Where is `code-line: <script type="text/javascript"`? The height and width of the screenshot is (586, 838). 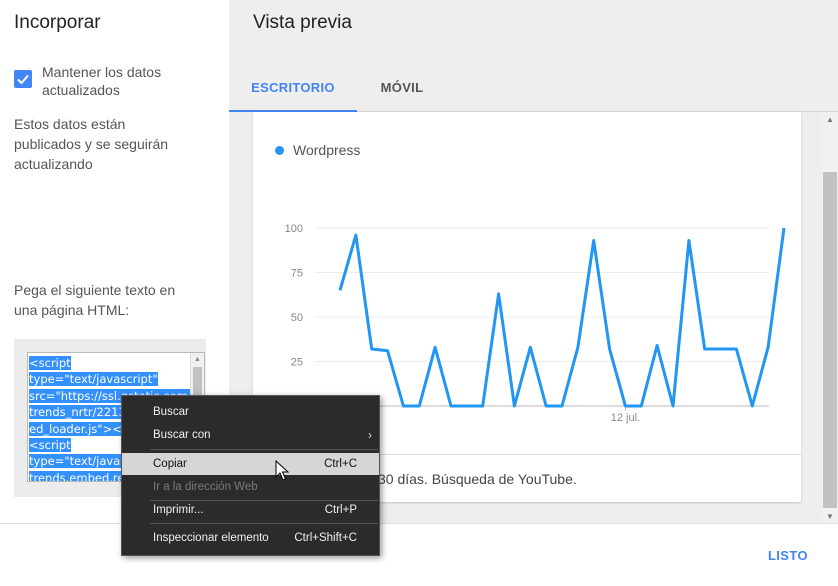
code-line: <script type="text/javascript" is located at coordinates (108, 371).